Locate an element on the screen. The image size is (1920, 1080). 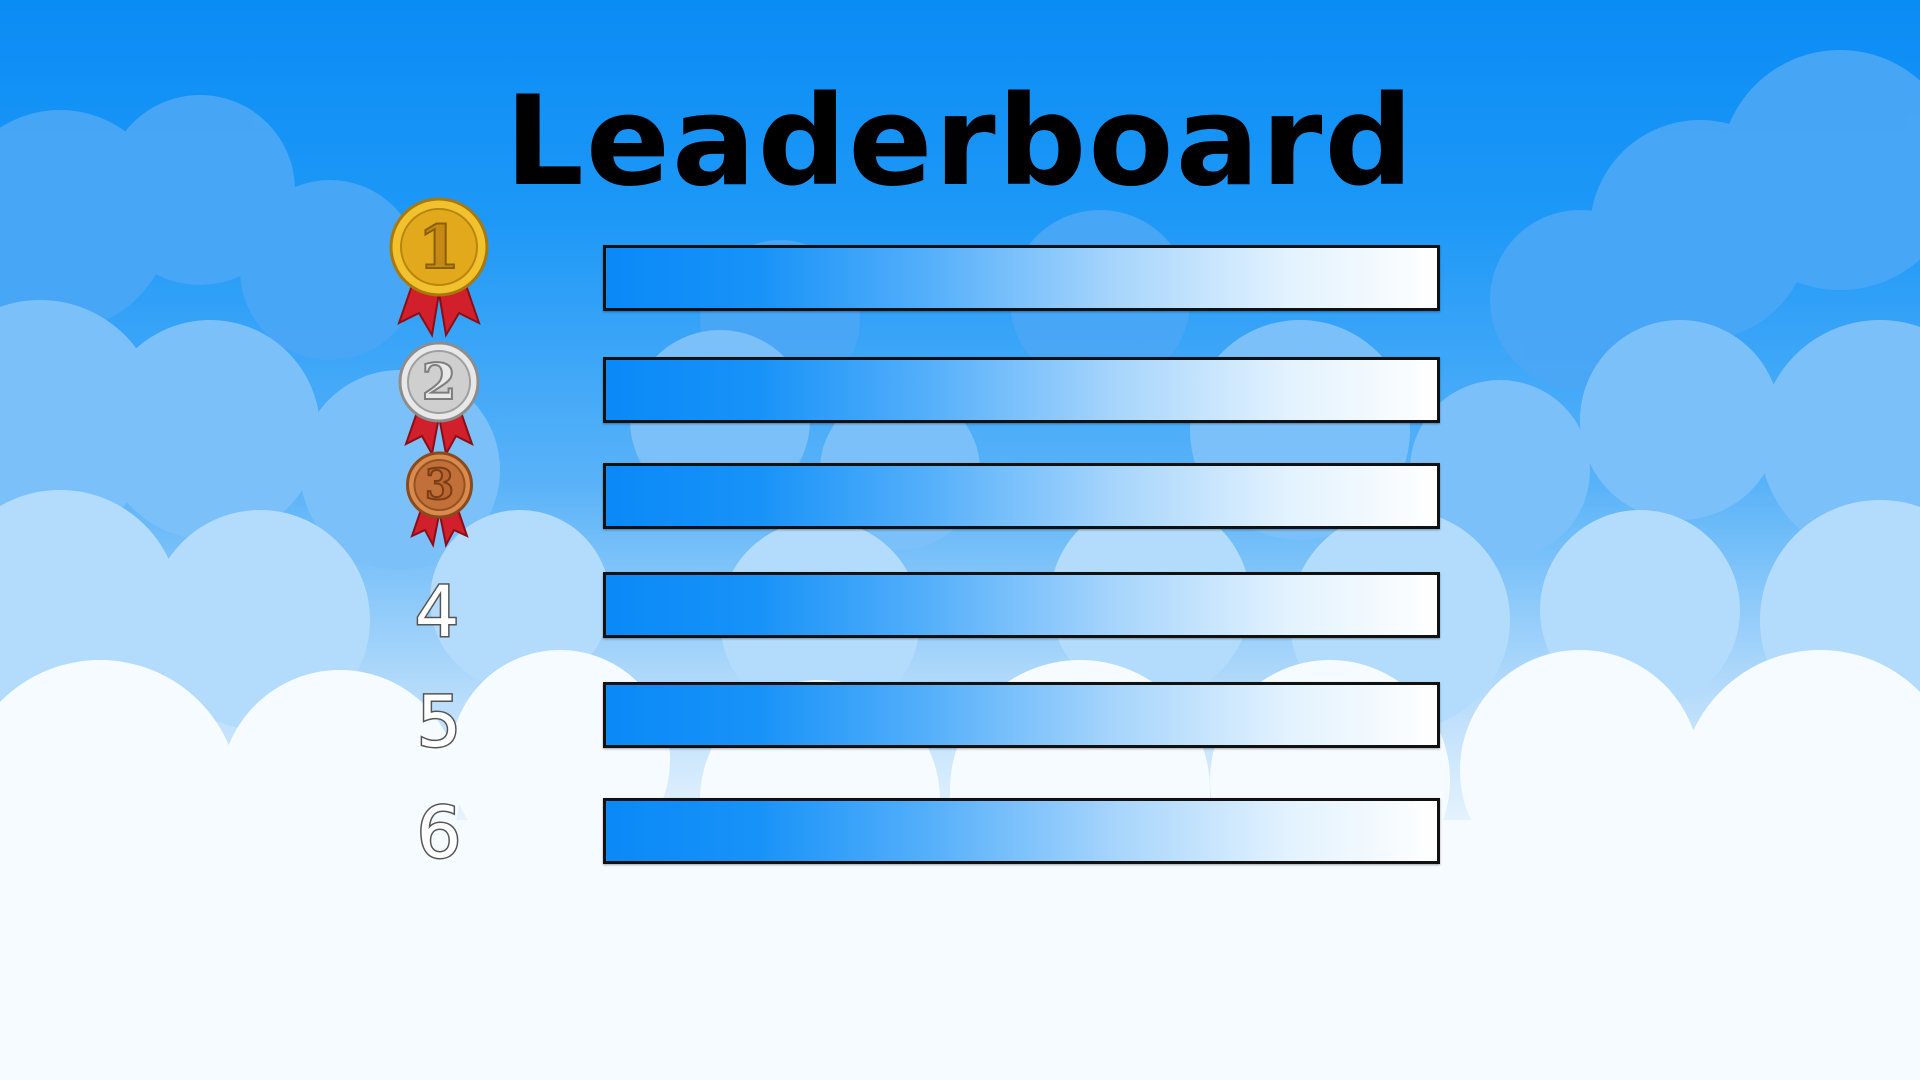
silver-medal-icon: 2 is located at coordinates (439, 402).